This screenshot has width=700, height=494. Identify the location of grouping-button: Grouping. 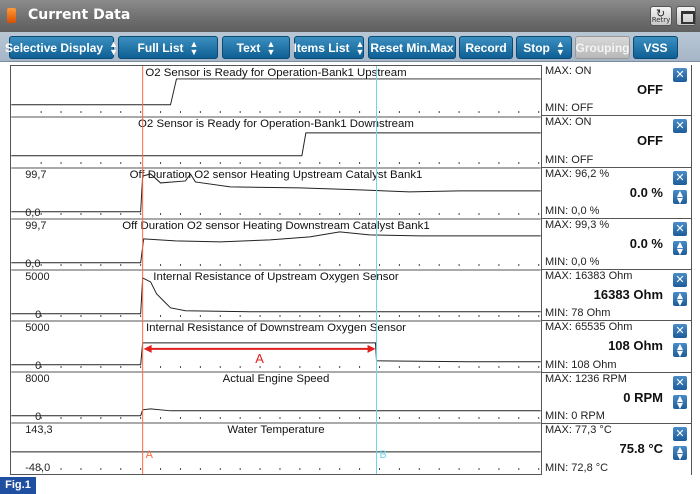
(602, 47).